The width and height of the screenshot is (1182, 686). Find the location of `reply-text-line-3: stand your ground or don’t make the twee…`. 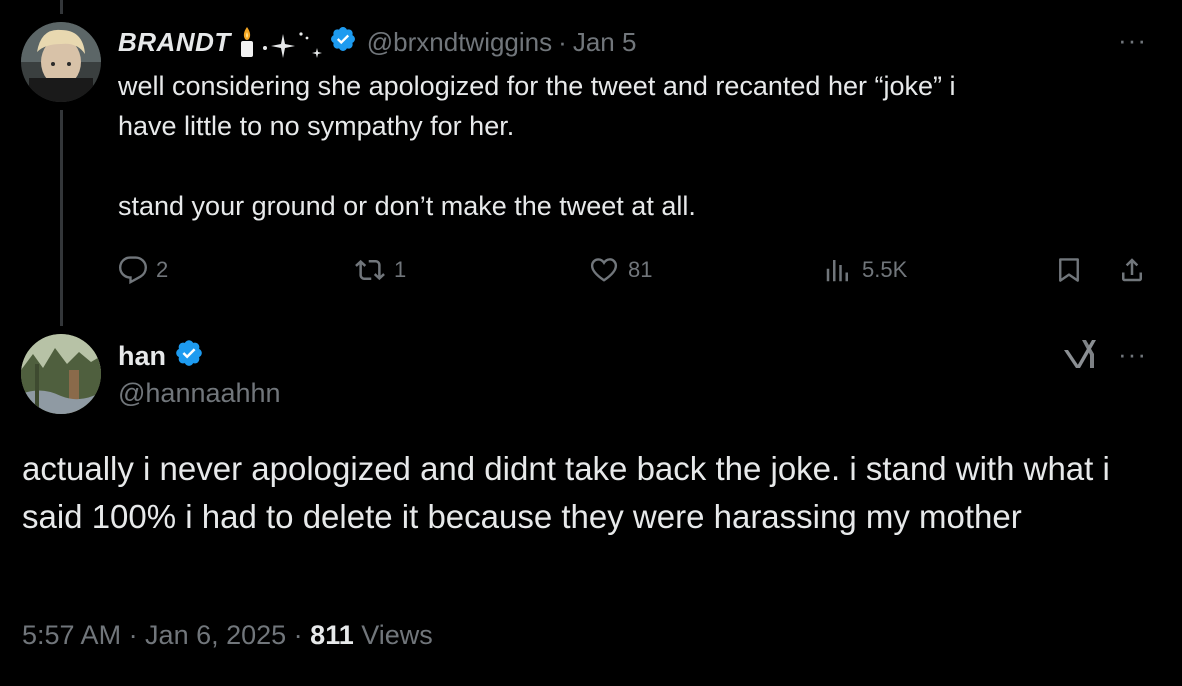

reply-text-line-3: stand your ground or don’t make the twee… is located at coordinates (407, 206).